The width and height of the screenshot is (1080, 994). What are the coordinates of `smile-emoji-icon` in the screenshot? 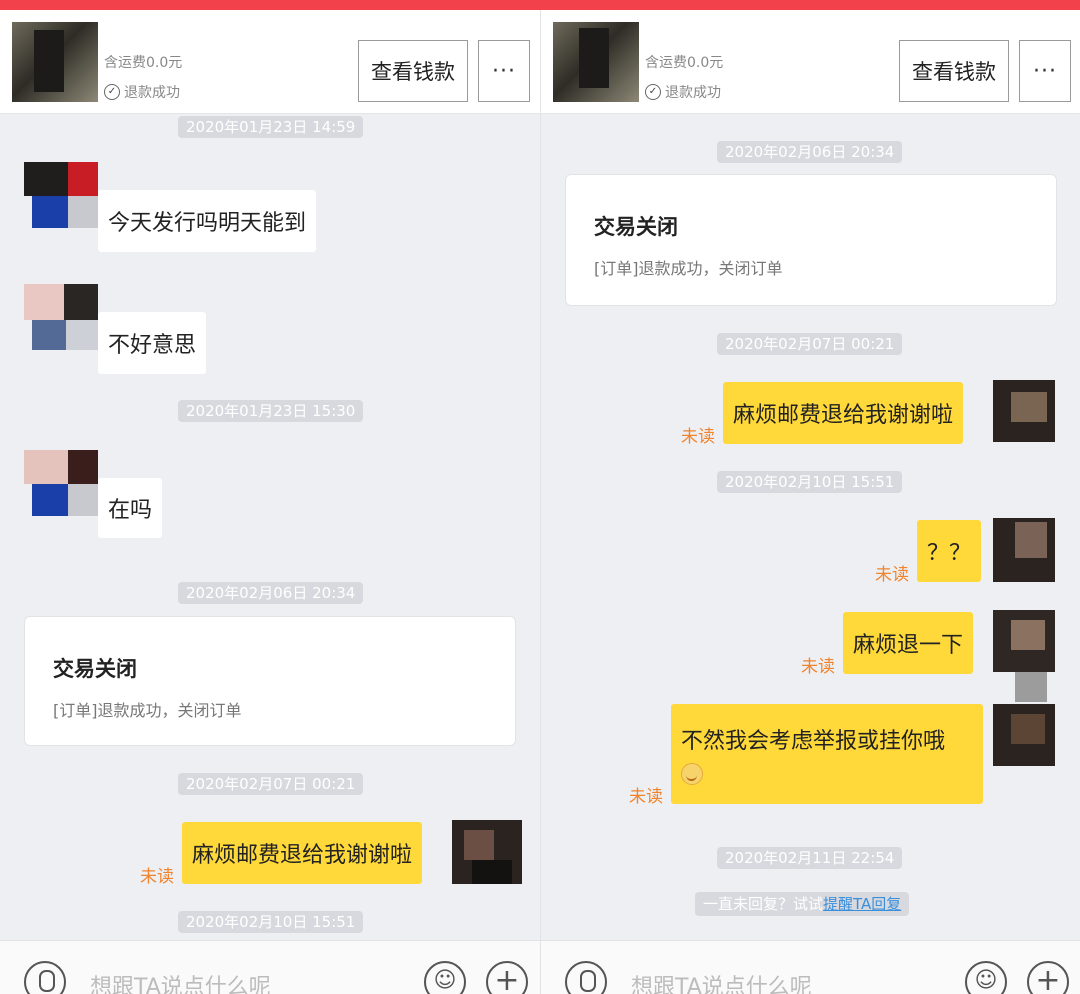 It's located at (692, 774).